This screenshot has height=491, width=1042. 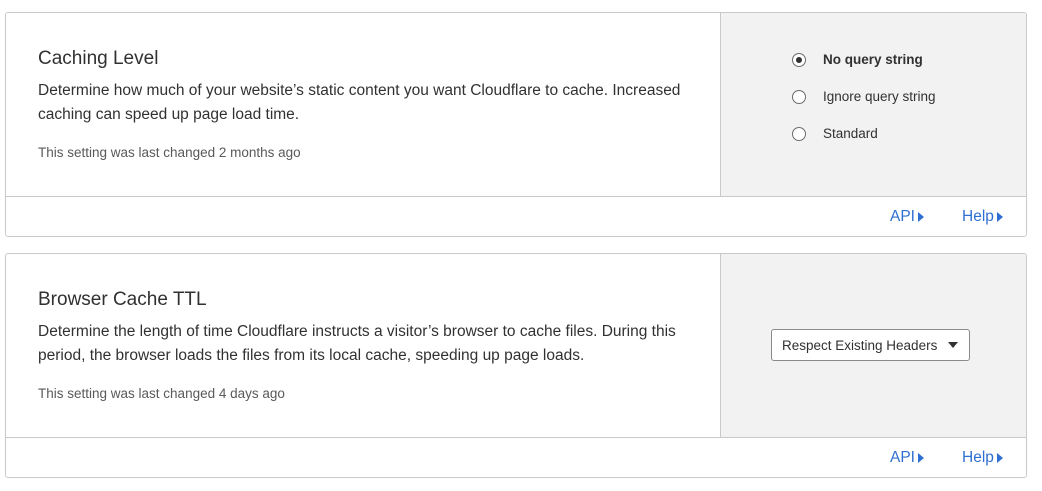 I want to click on radio-option-no-query-string: No query string, so click(x=857, y=60).